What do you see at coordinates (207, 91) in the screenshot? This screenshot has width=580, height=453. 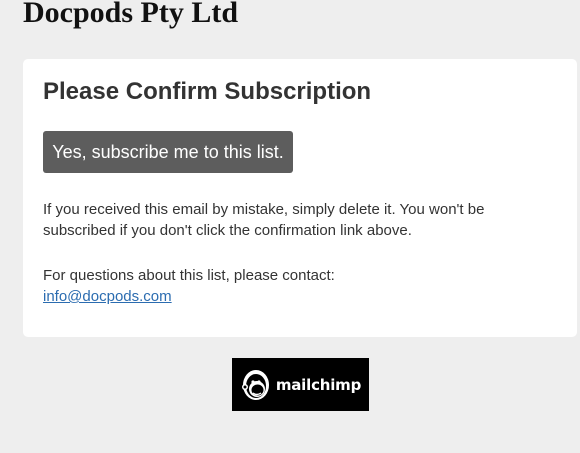 I see `page-title: Please Confirm Subscription` at bounding box center [207, 91].